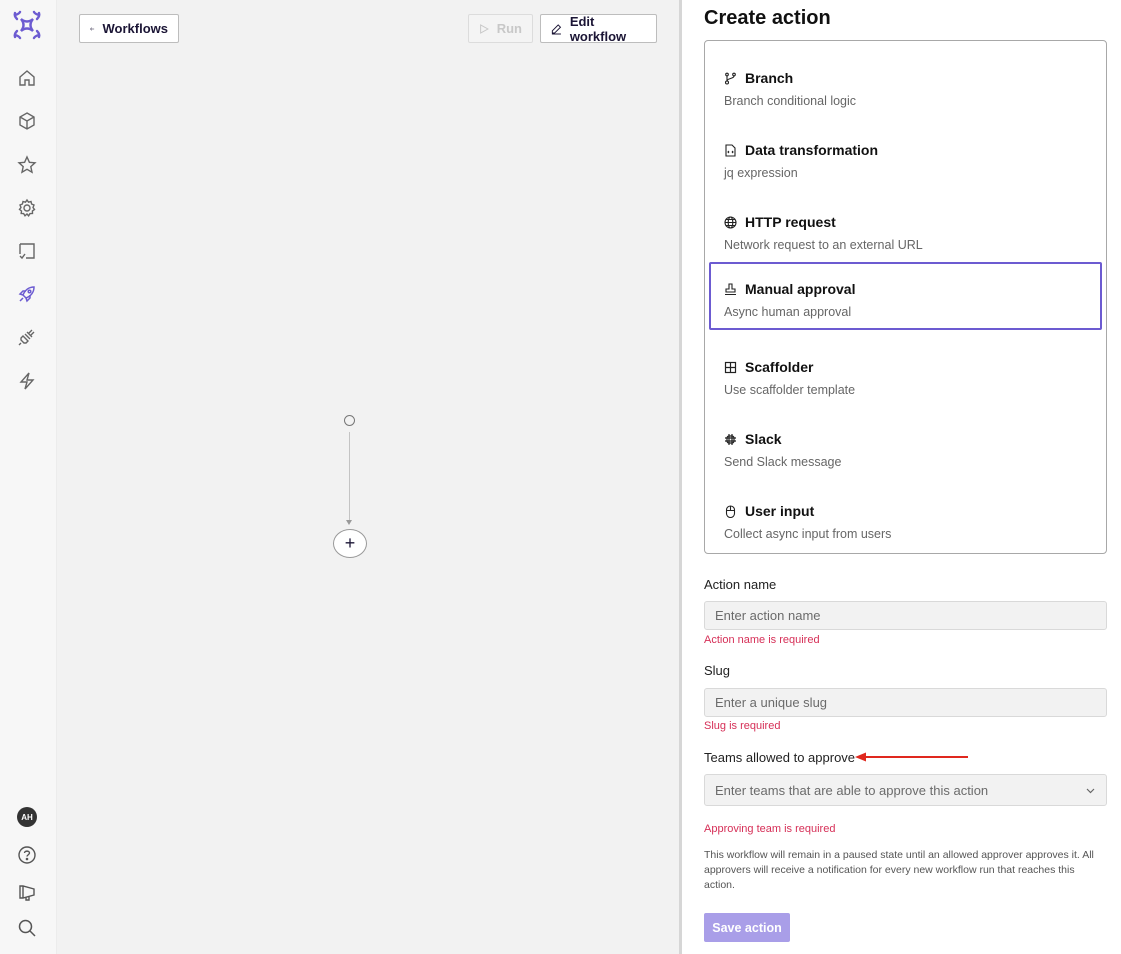 Image resolution: width=1121 pixels, height=954 pixels. I want to click on lightning-icon, so click(27, 381).